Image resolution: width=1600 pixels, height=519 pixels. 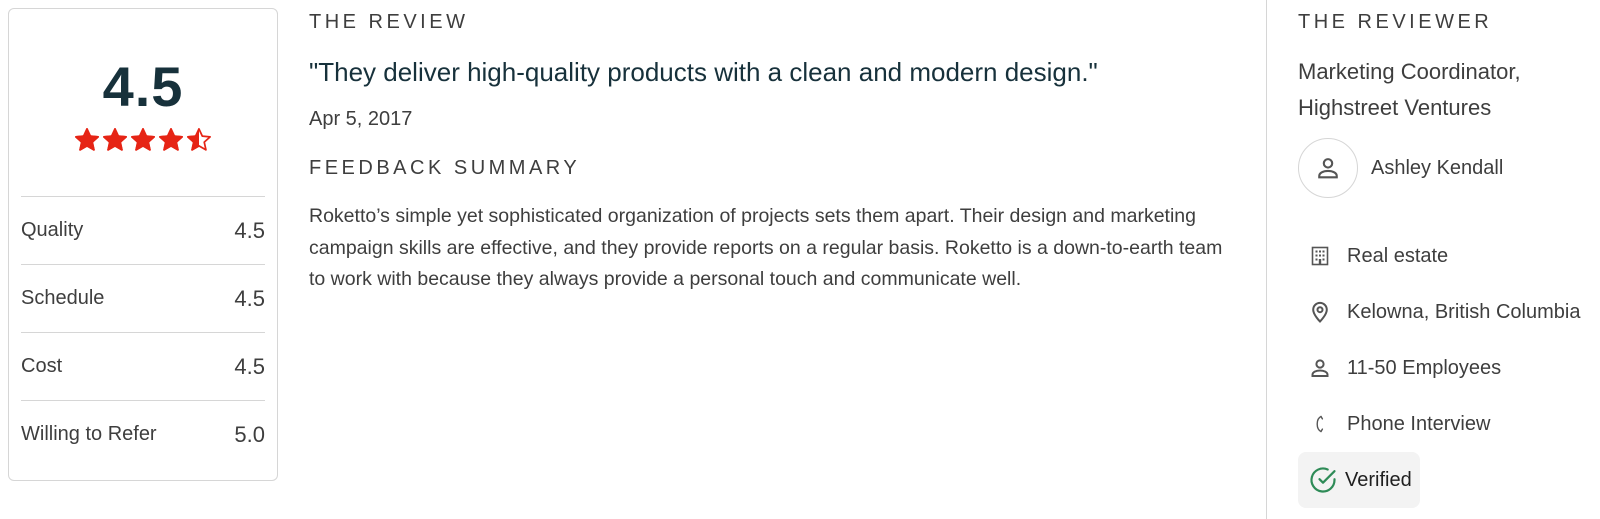 What do you see at coordinates (63, 298) in the screenshot?
I see `metric-label: Schedule` at bounding box center [63, 298].